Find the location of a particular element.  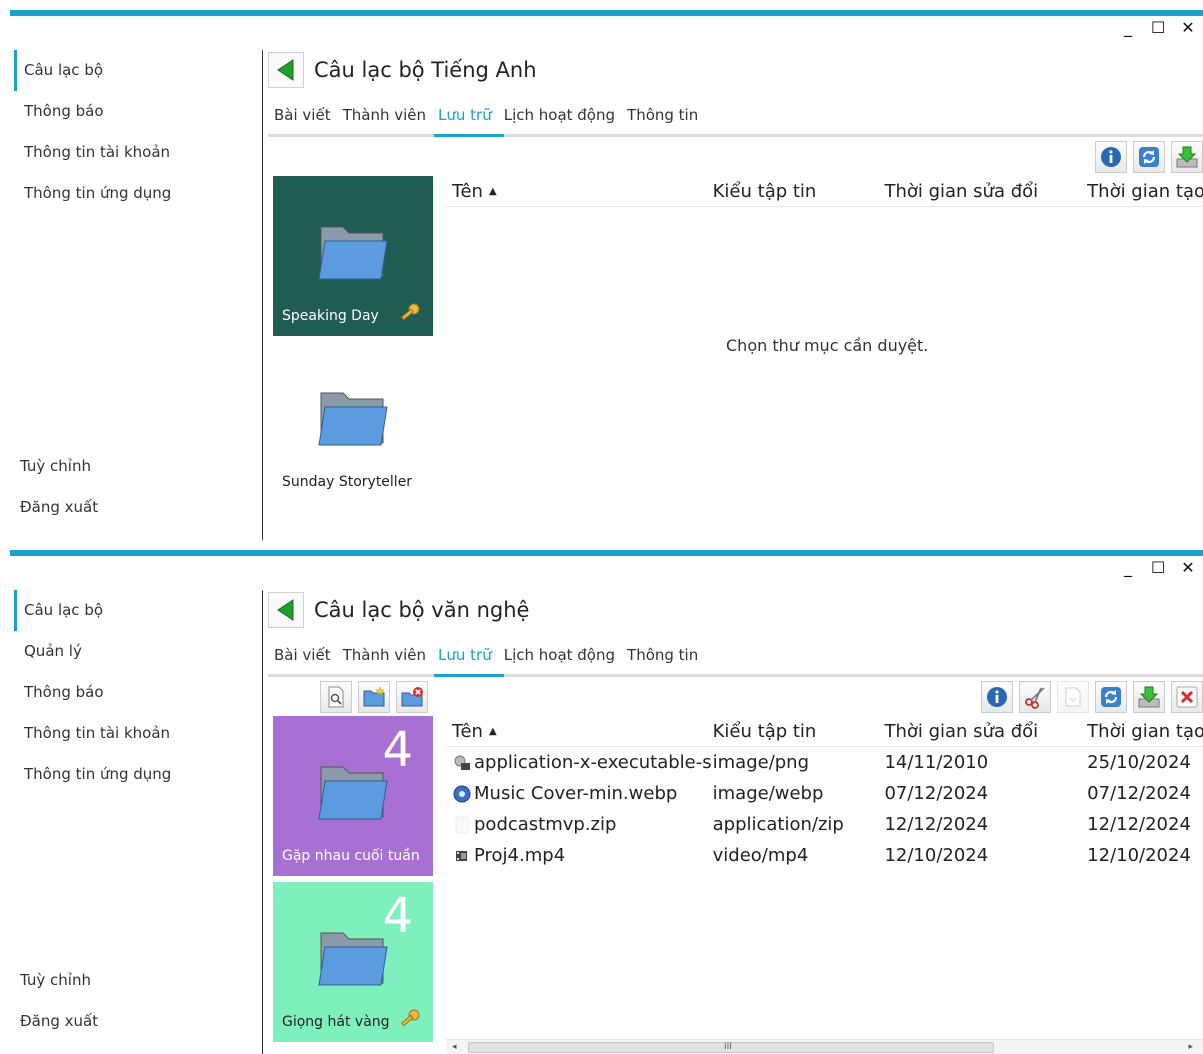

sidebar-item-manage: Quản lý is located at coordinates (138, 651).